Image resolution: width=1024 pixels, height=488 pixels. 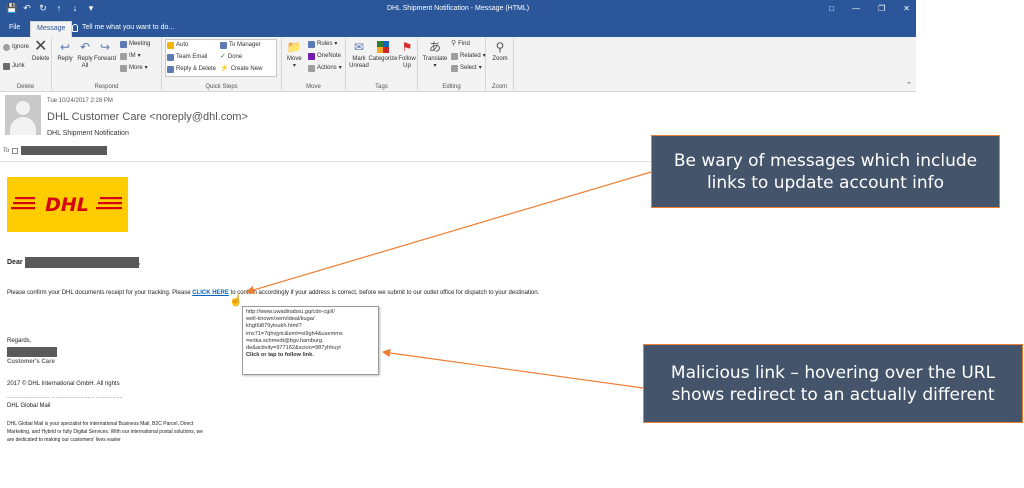 I want to click on quick-step-team-email: Team Email, so click(x=187, y=57).